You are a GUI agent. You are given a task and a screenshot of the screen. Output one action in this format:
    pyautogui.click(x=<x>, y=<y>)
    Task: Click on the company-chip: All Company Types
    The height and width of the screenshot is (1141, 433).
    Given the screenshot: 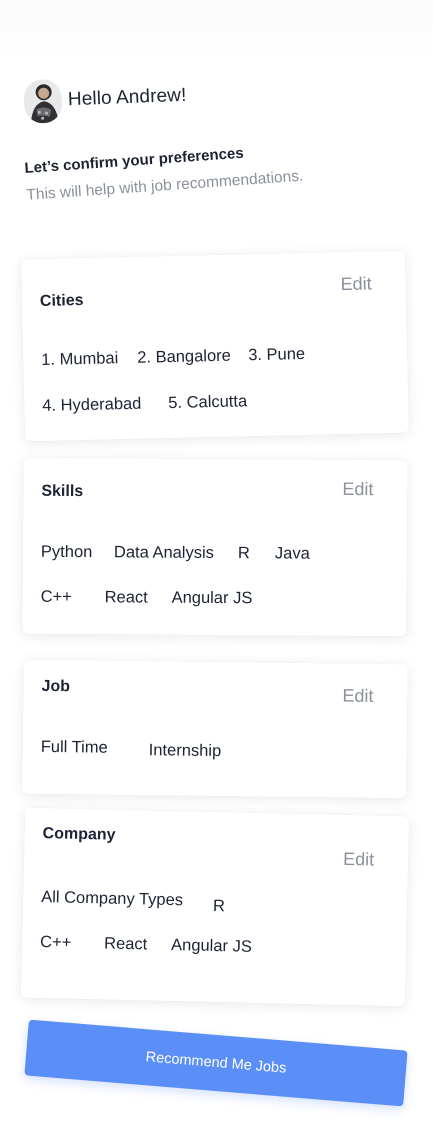 What is the action you would take?
    pyautogui.click(x=112, y=899)
    